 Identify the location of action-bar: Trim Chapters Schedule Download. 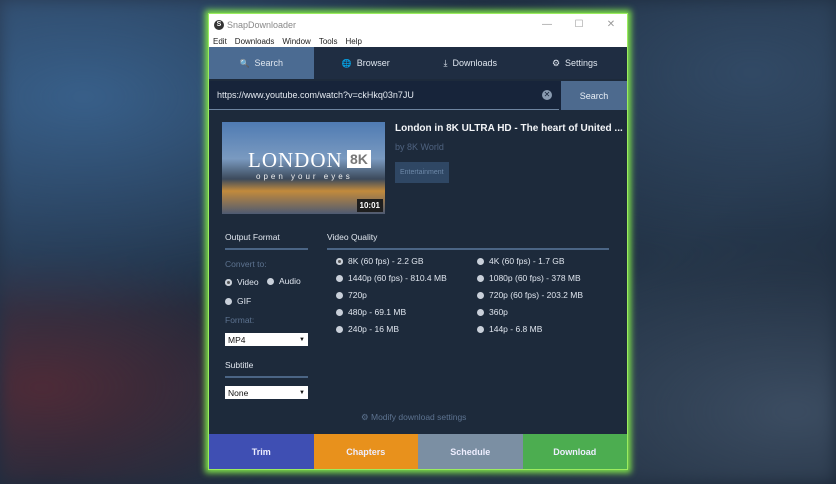
(418, 451).